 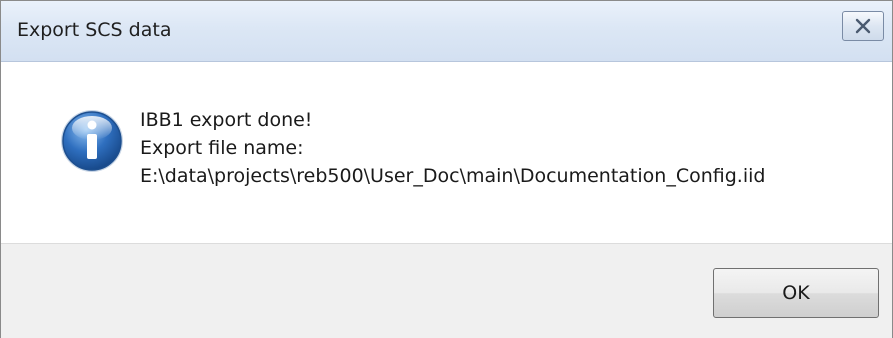 I want to click on close-icon, so click(x=863, y=26).